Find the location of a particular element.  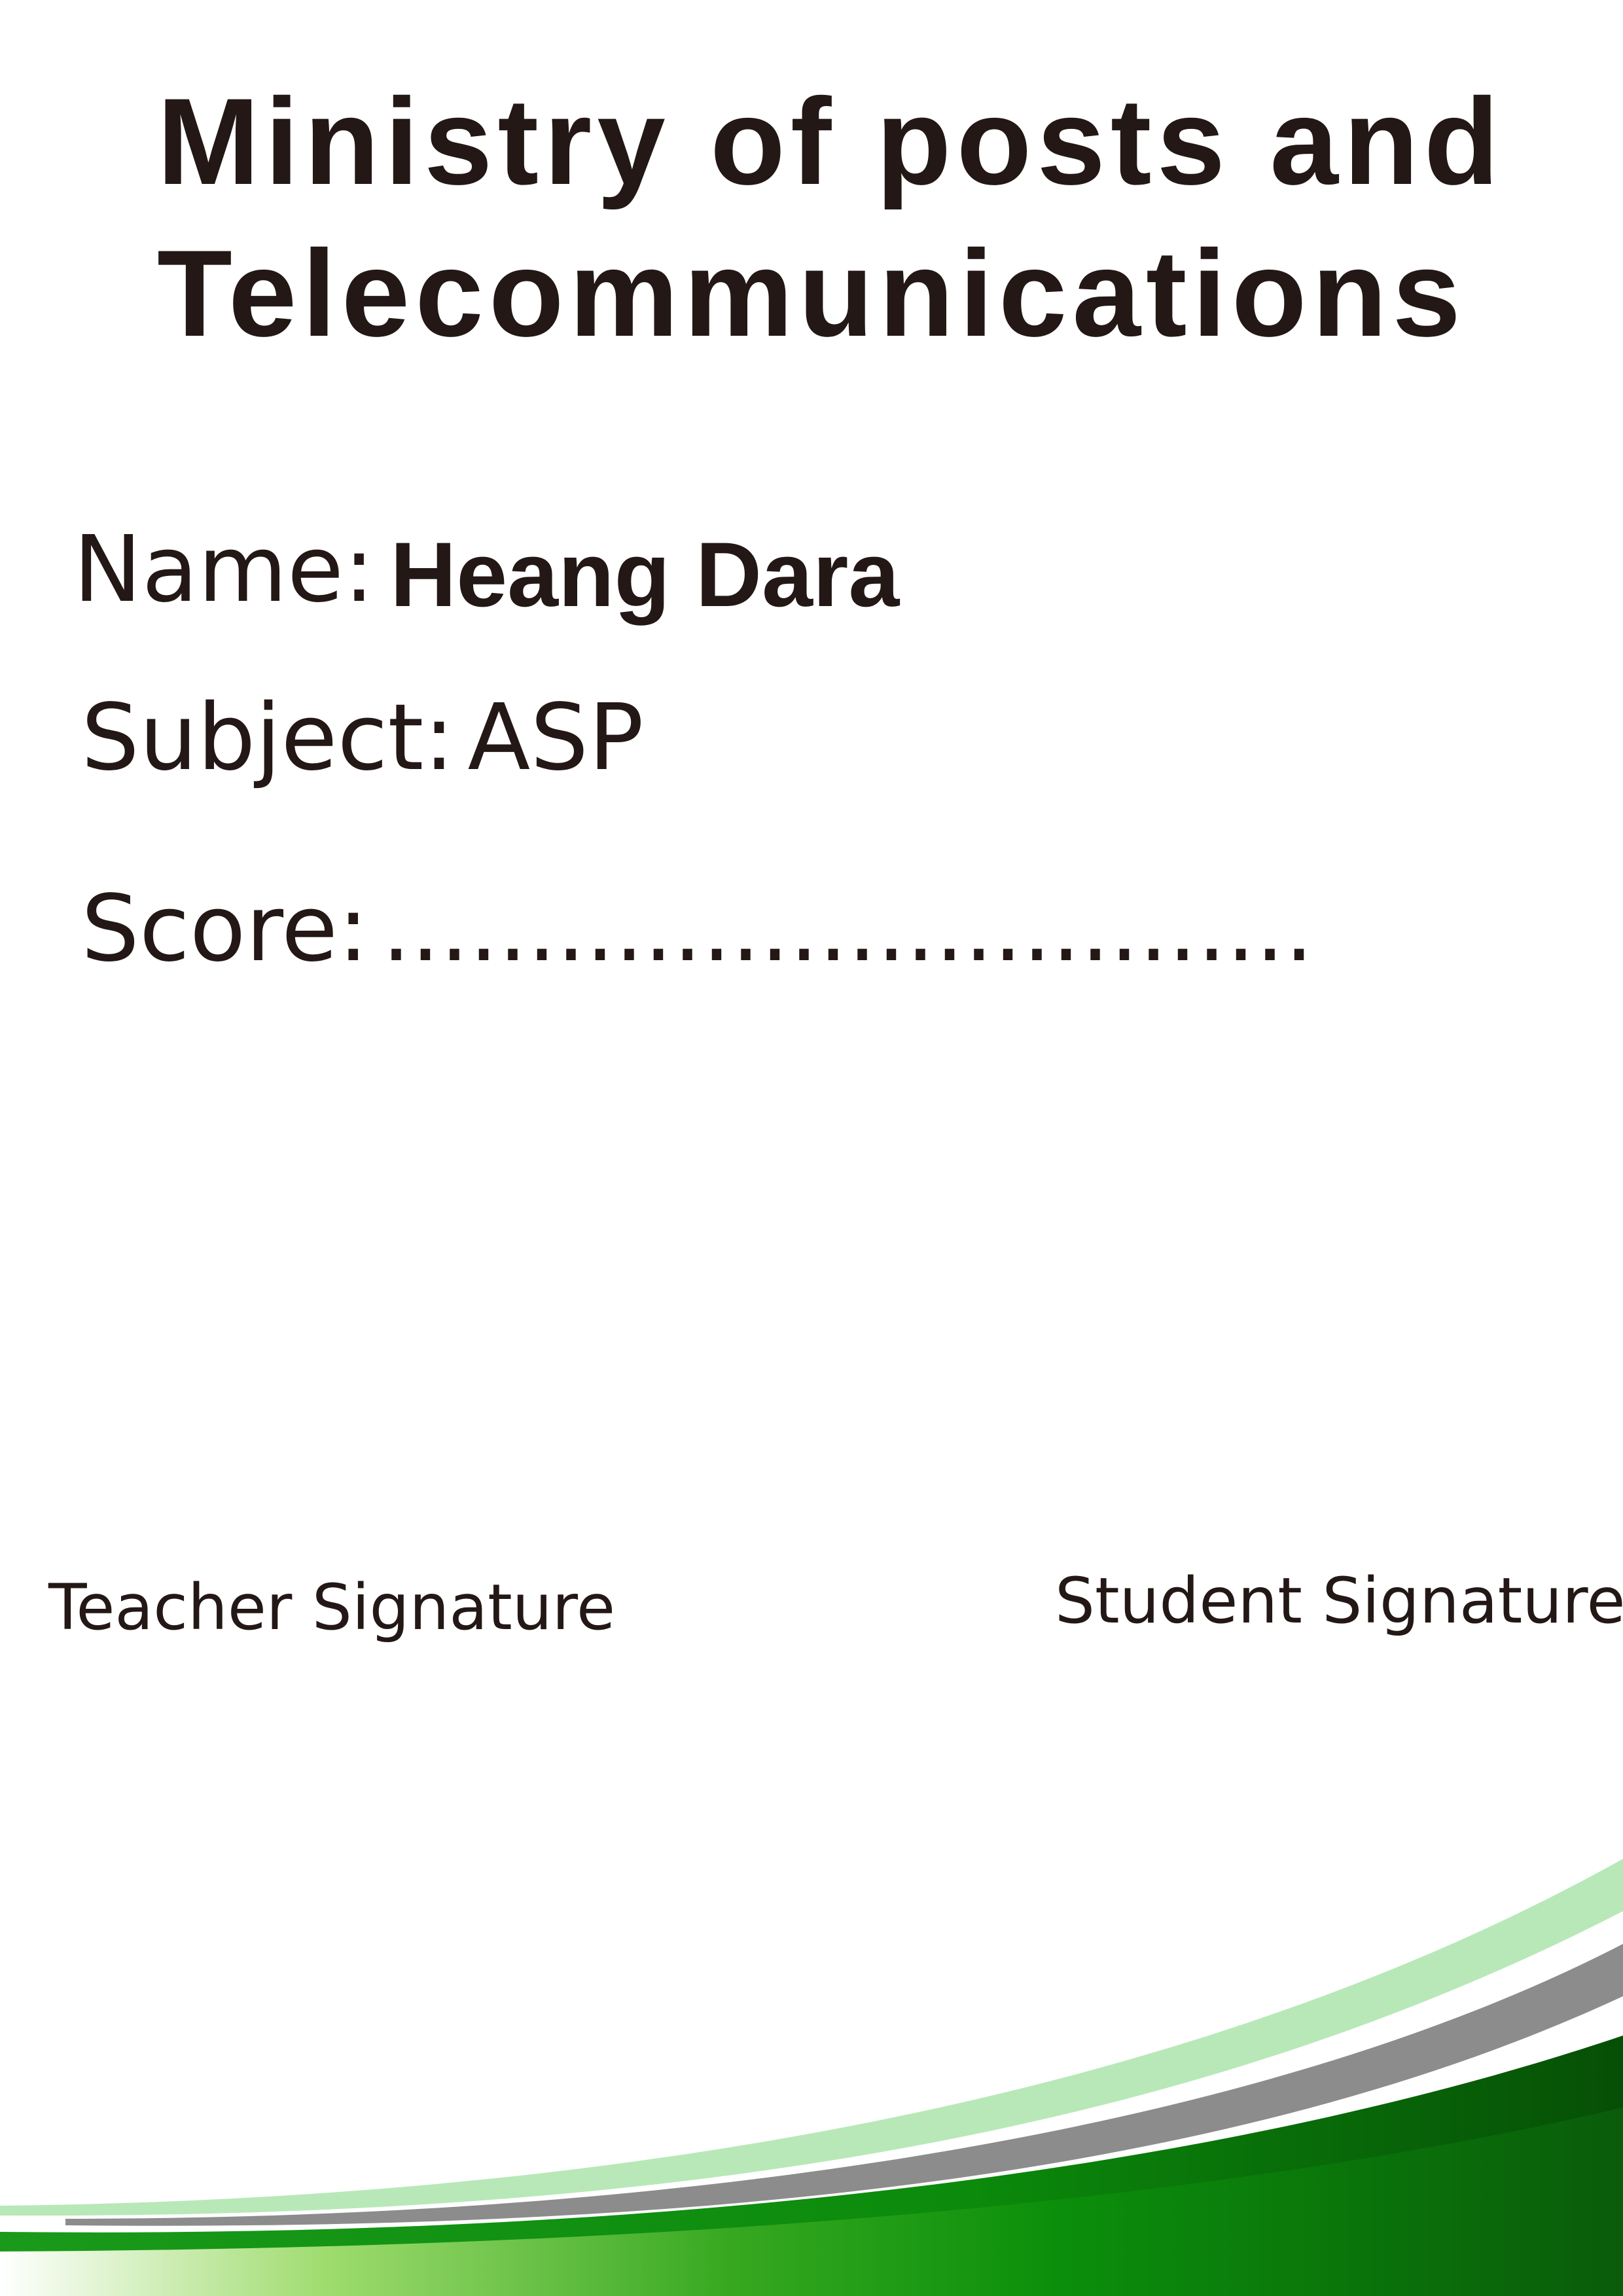

student-signature-label: Student Signature is located at coordinates (1339, 1601).